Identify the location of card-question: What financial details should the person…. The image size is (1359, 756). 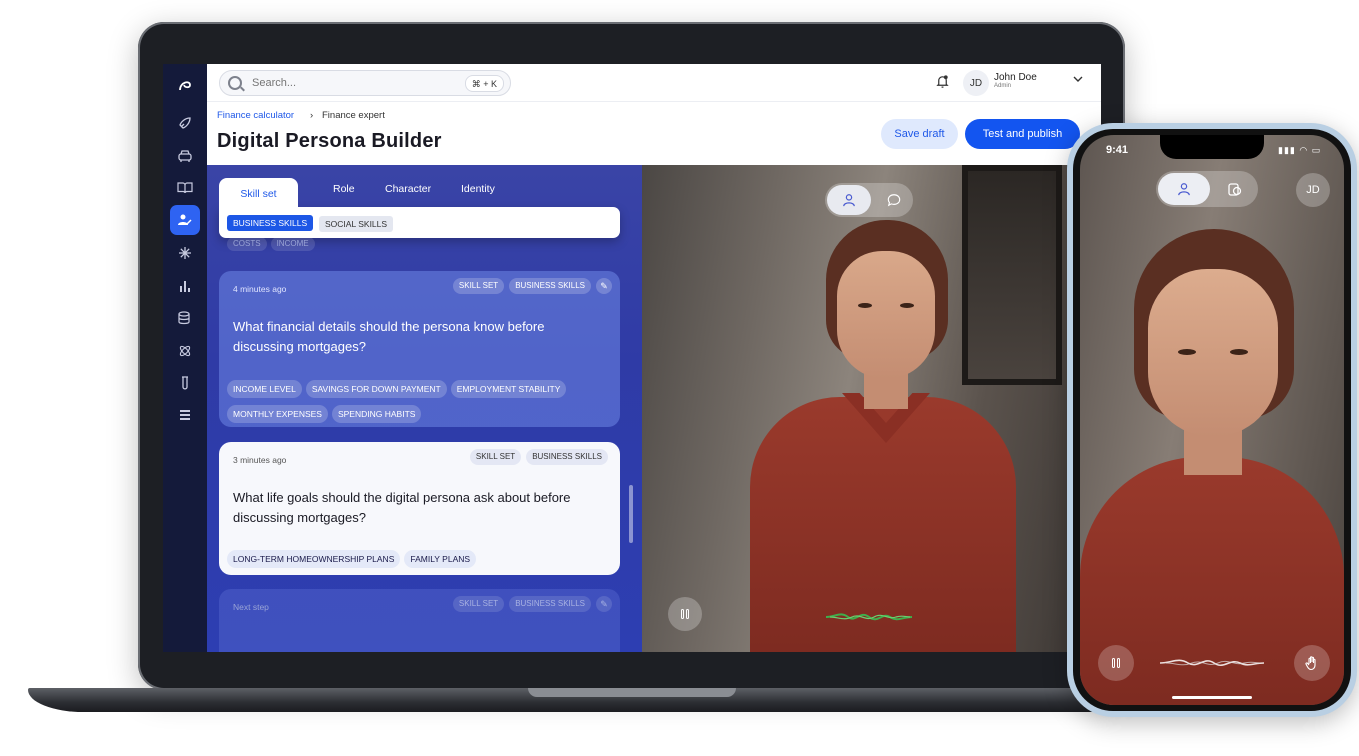
(389, 336).